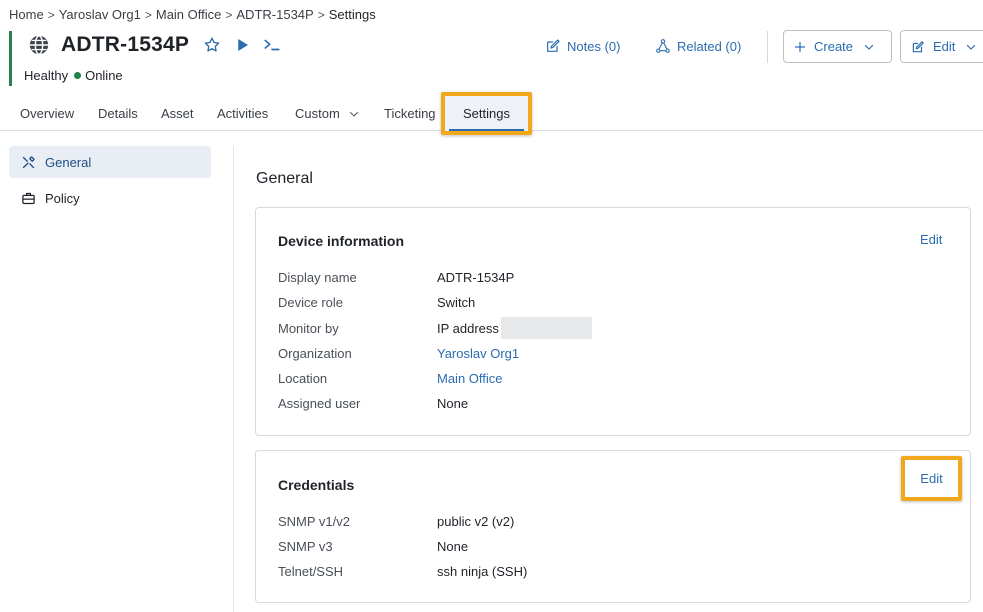 Image resolution: width=983 pixels, height=612 pixels. What do you see at coordinates (478, 353) in the screenshot?
I see `organization-link: Yaroslav Org1` at bounding box center [478, 353].